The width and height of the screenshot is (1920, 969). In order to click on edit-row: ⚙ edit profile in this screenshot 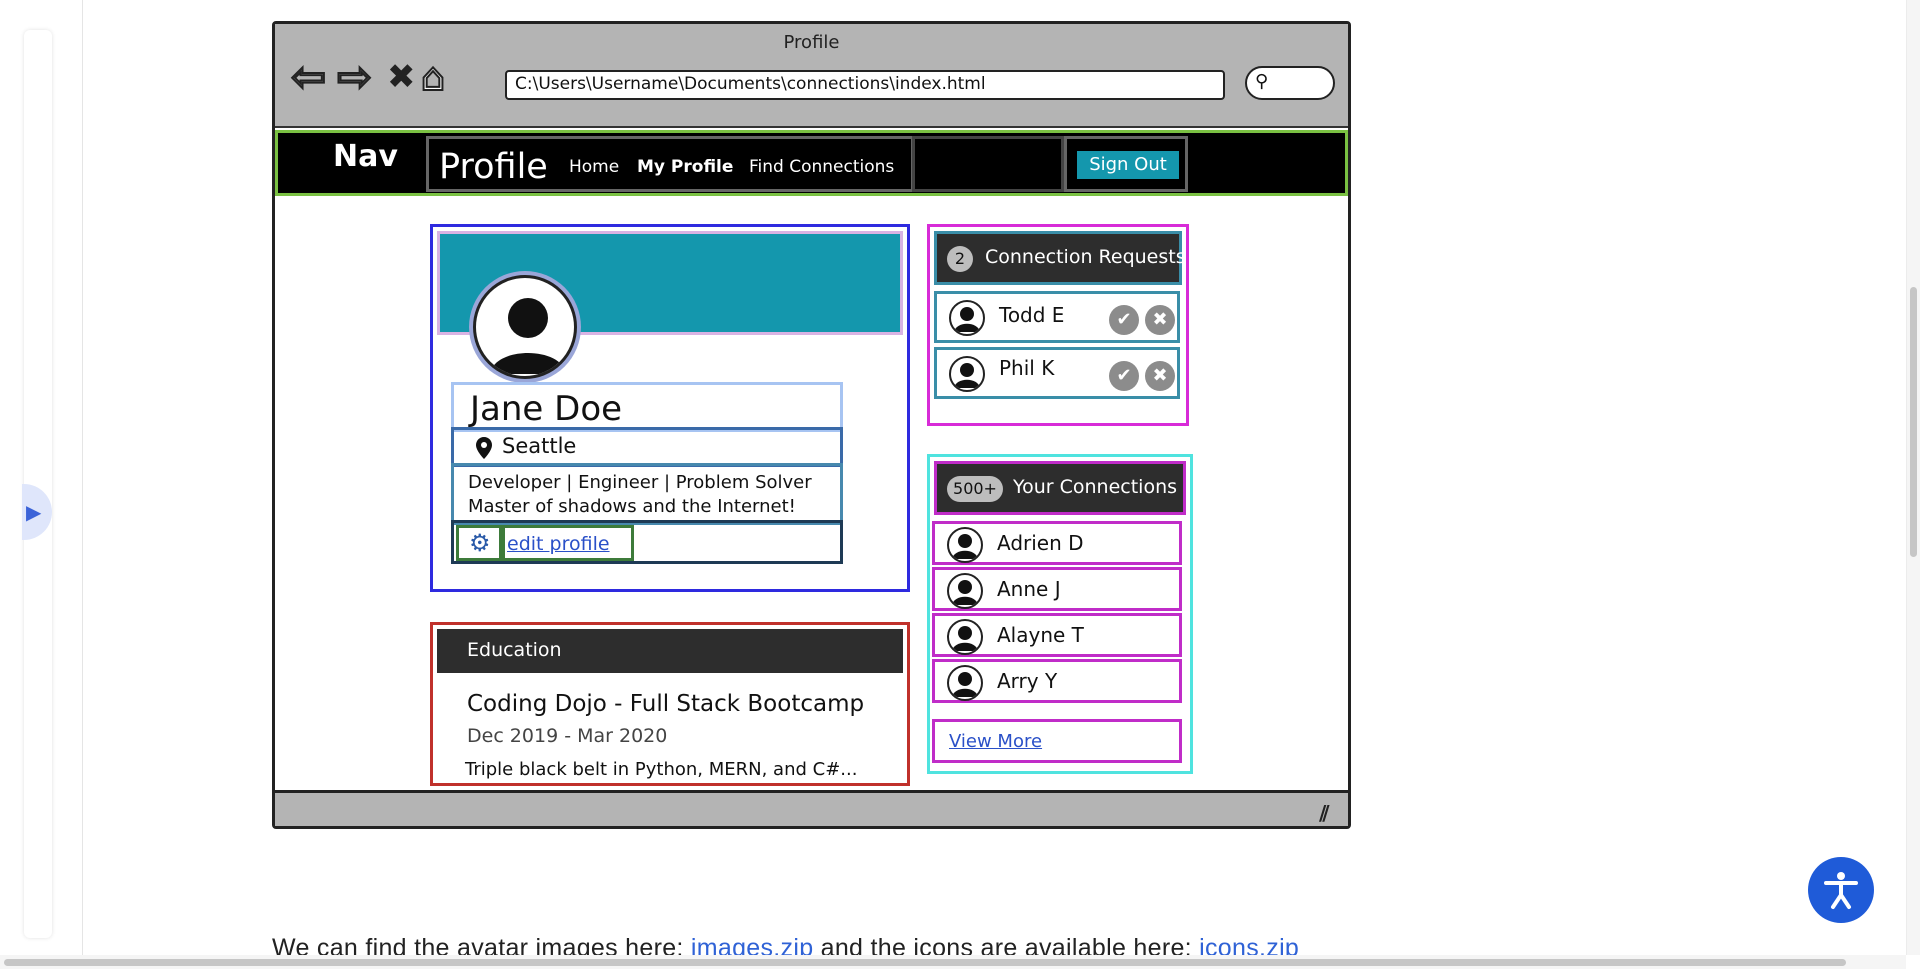, I will do `click(647, 542)`.